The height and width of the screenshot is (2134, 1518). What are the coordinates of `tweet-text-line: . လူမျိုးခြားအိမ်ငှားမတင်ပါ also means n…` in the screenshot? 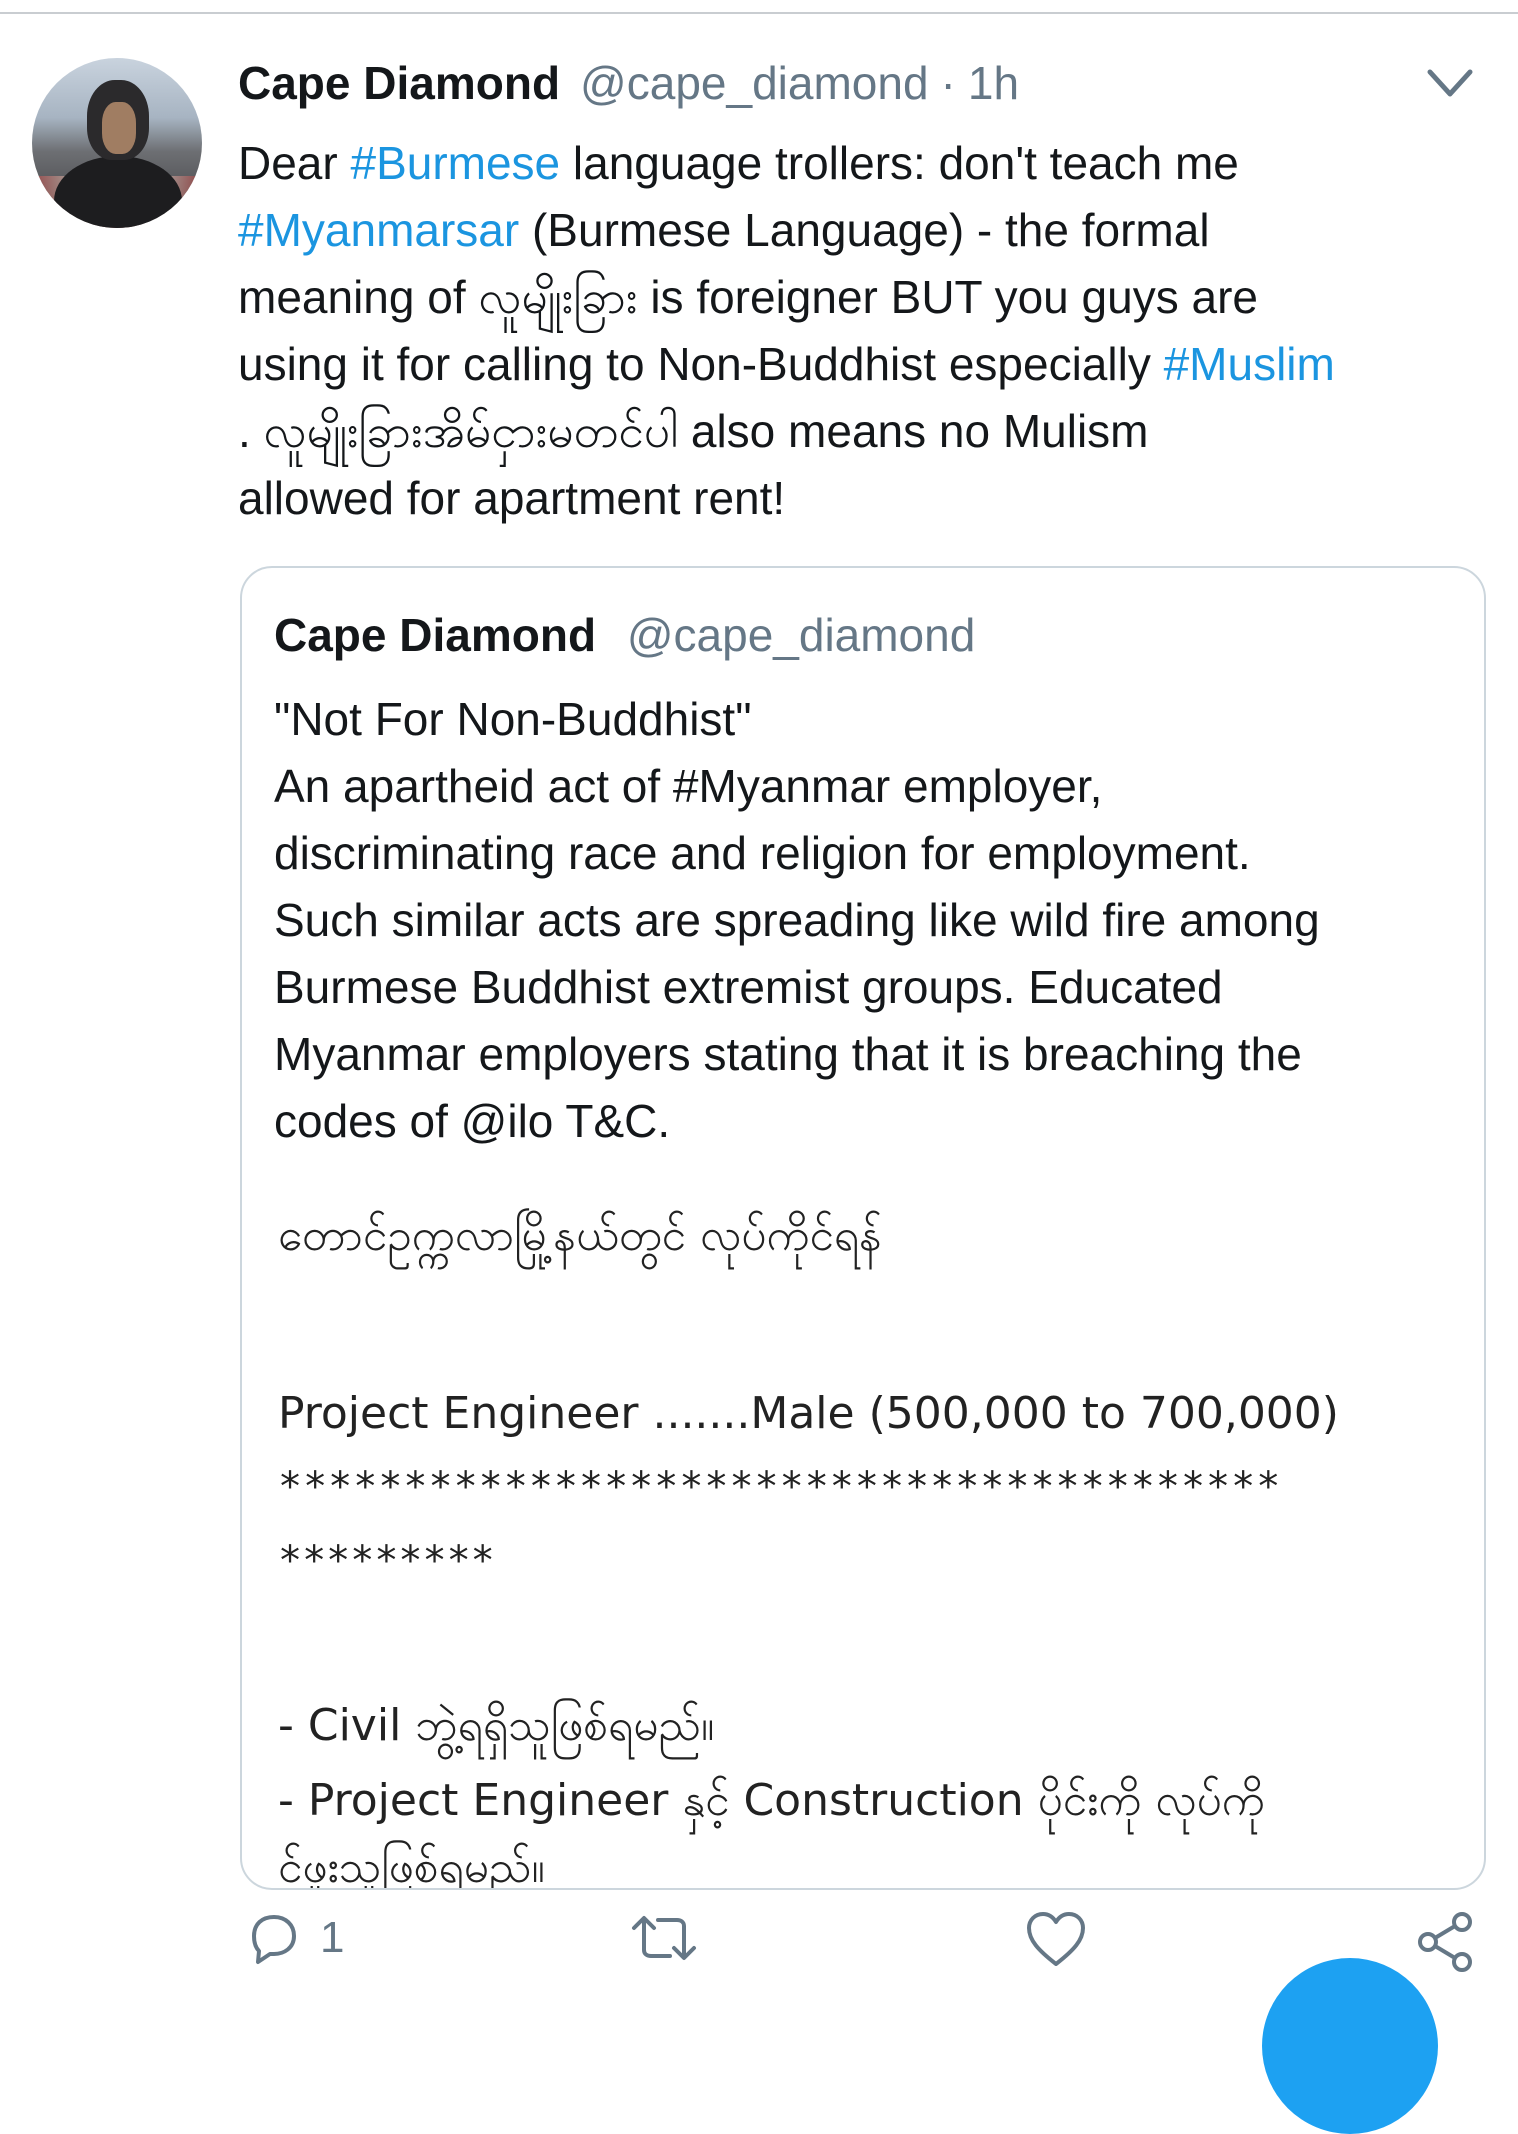 It's located at (868, 431).